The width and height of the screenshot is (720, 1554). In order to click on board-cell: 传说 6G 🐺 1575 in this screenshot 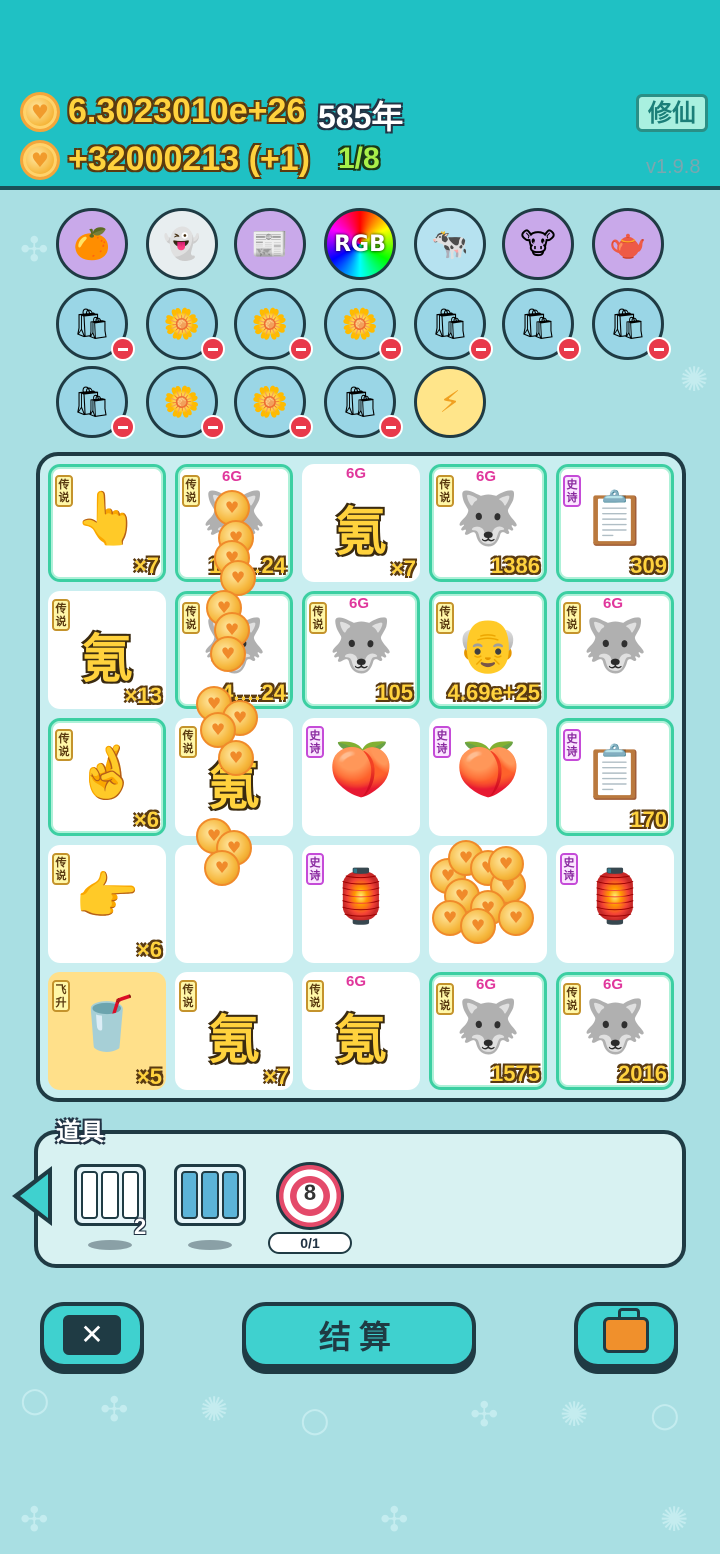, I will do `click(488, 1031)`.